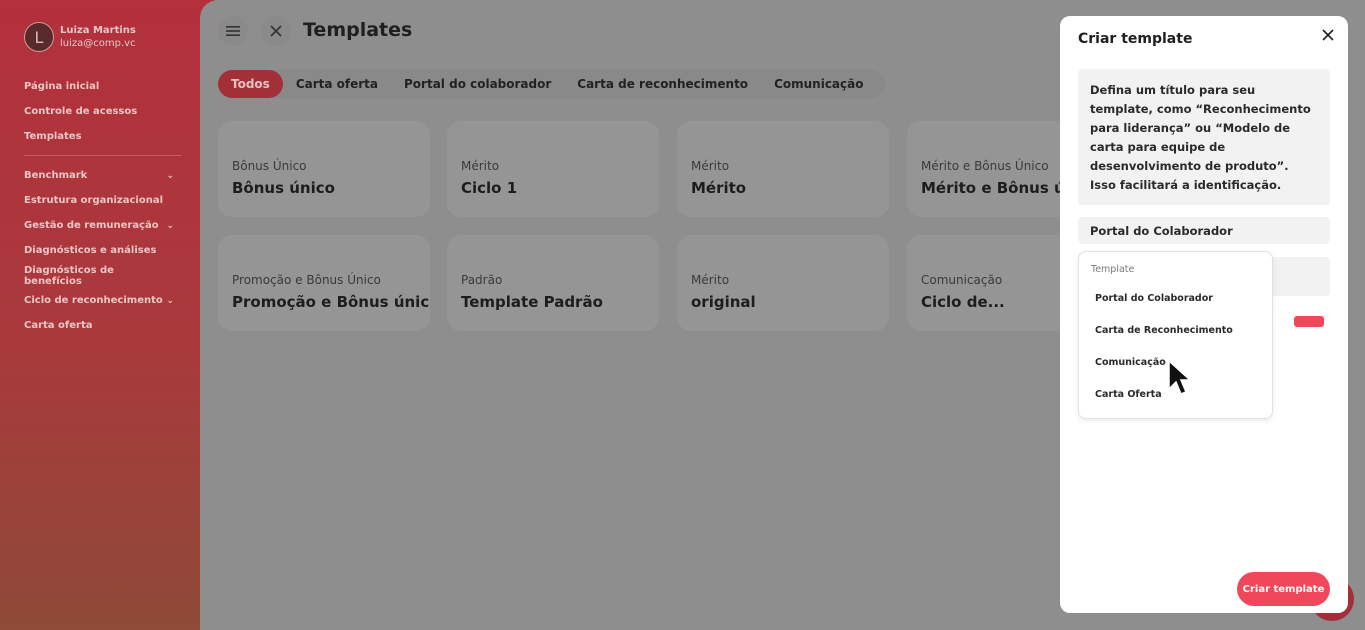  What do you see at coordinates (99, 175) in the screenshot?
I see `sidebar-item-benchmark: Benchmark ⌄` at bounding box center [99, 175].